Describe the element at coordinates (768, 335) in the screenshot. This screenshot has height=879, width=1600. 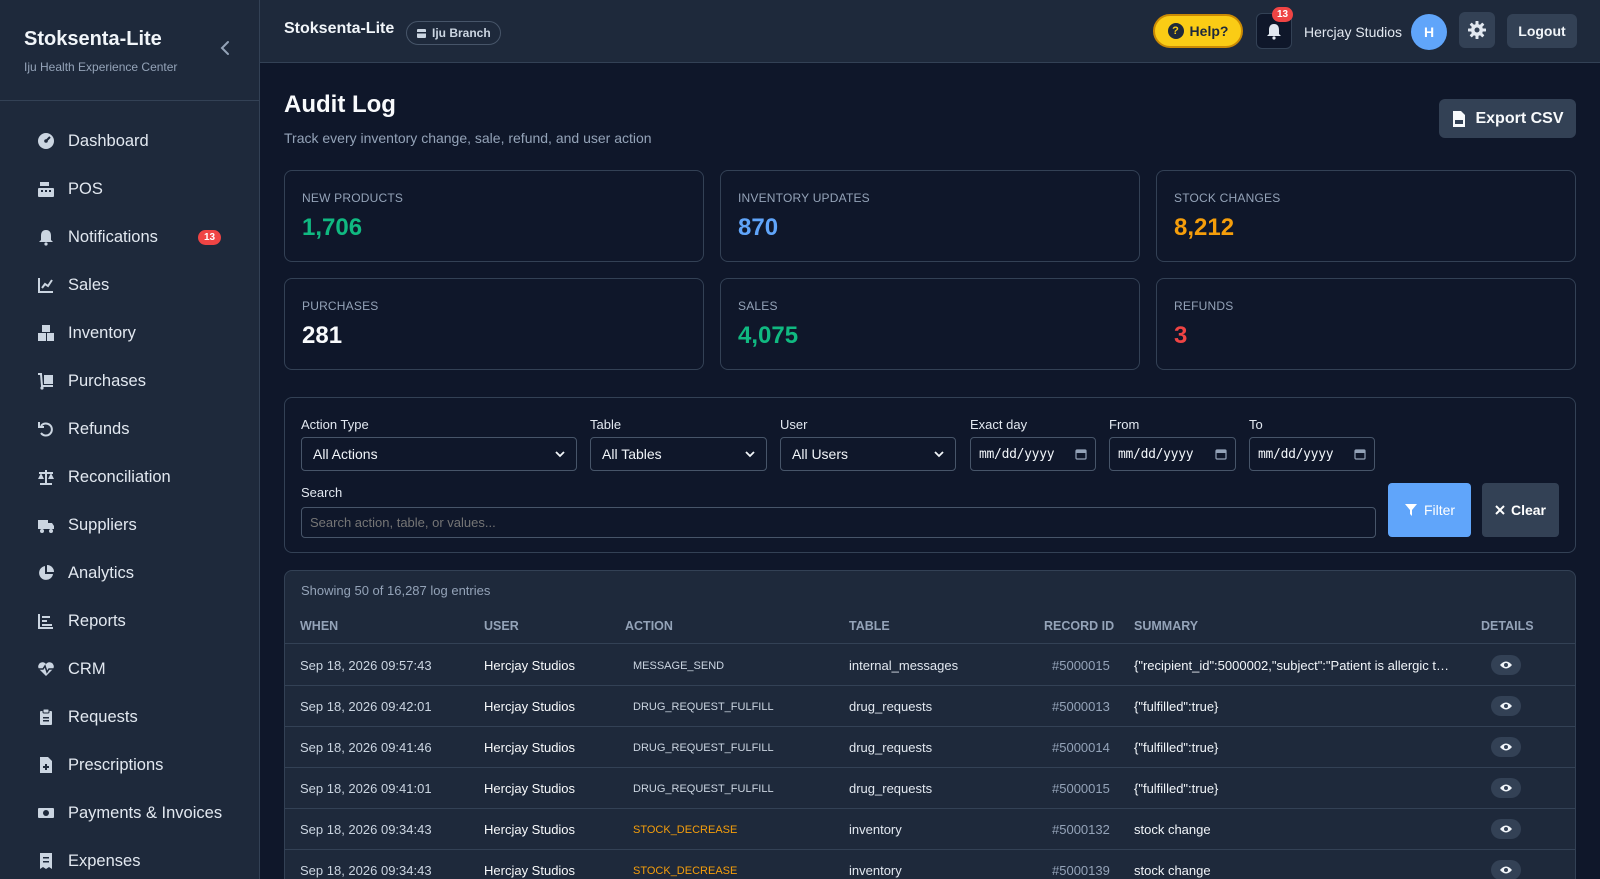
I see `stat-value: 4,075` at that location.